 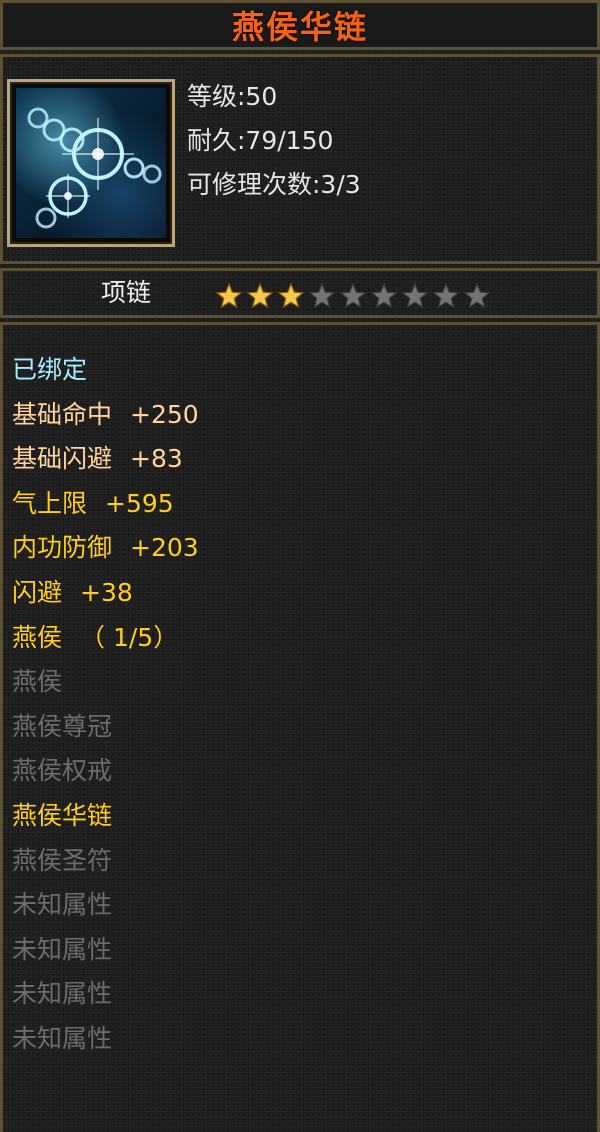 I want to click on property-label: 燕侯尊冠, so click(x=62, y=726).